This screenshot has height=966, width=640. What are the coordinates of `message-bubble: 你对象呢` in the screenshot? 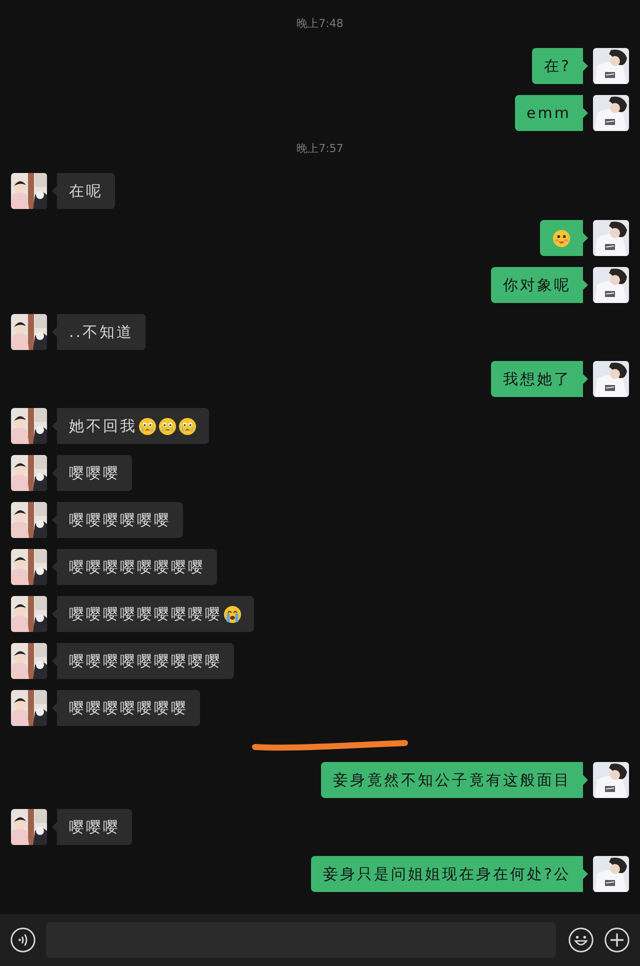 It's located at (539, 285).